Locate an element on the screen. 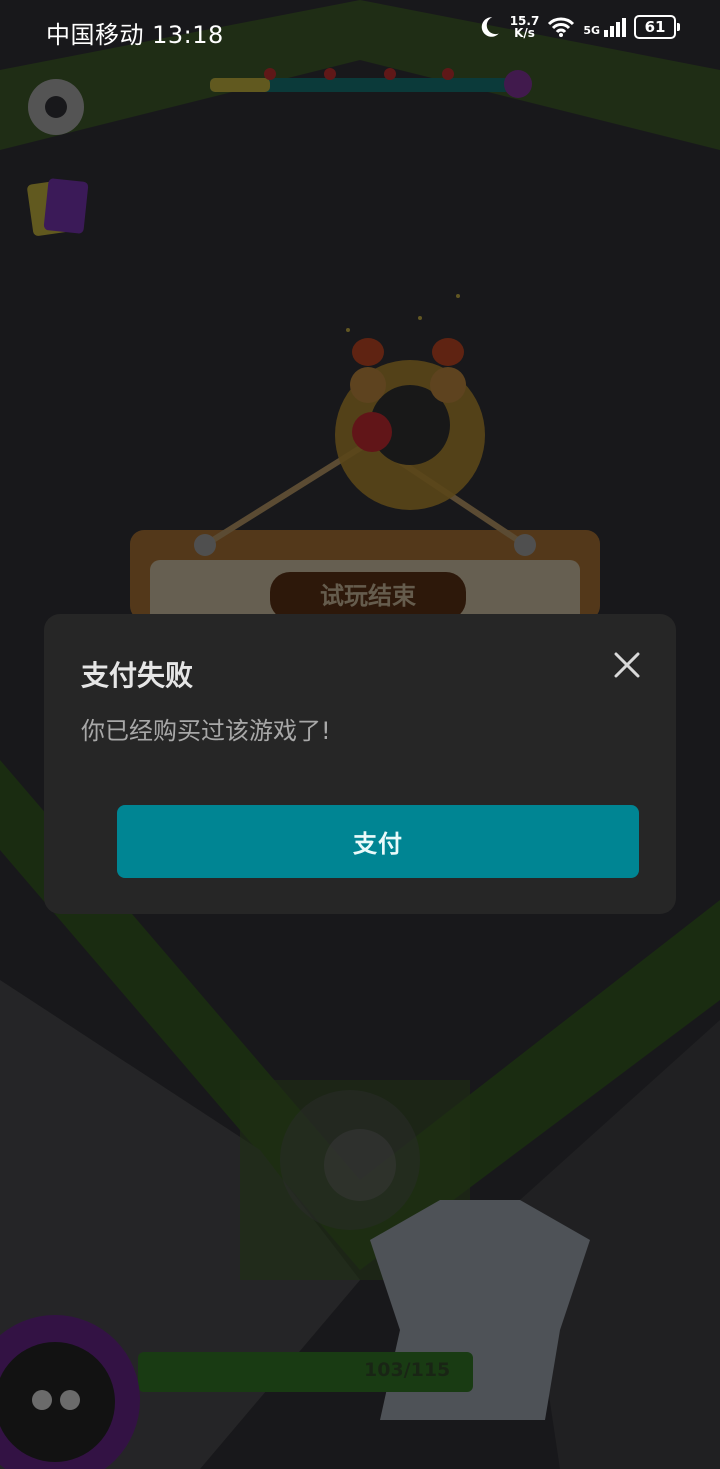 This screenshot has width=720, height=1469. dialog-message: 你已经购买过该游戏了! is located at coordinates (206, 731).